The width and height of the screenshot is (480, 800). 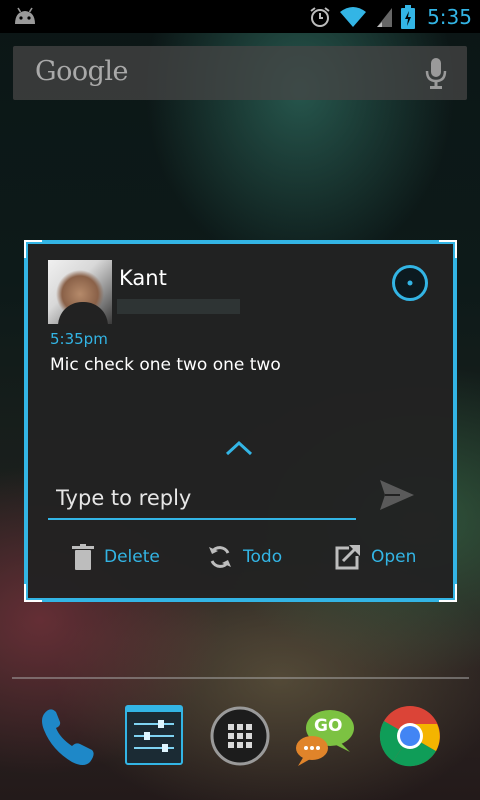 I want to click on avatar-silhouette, so click(x=83, y=313).